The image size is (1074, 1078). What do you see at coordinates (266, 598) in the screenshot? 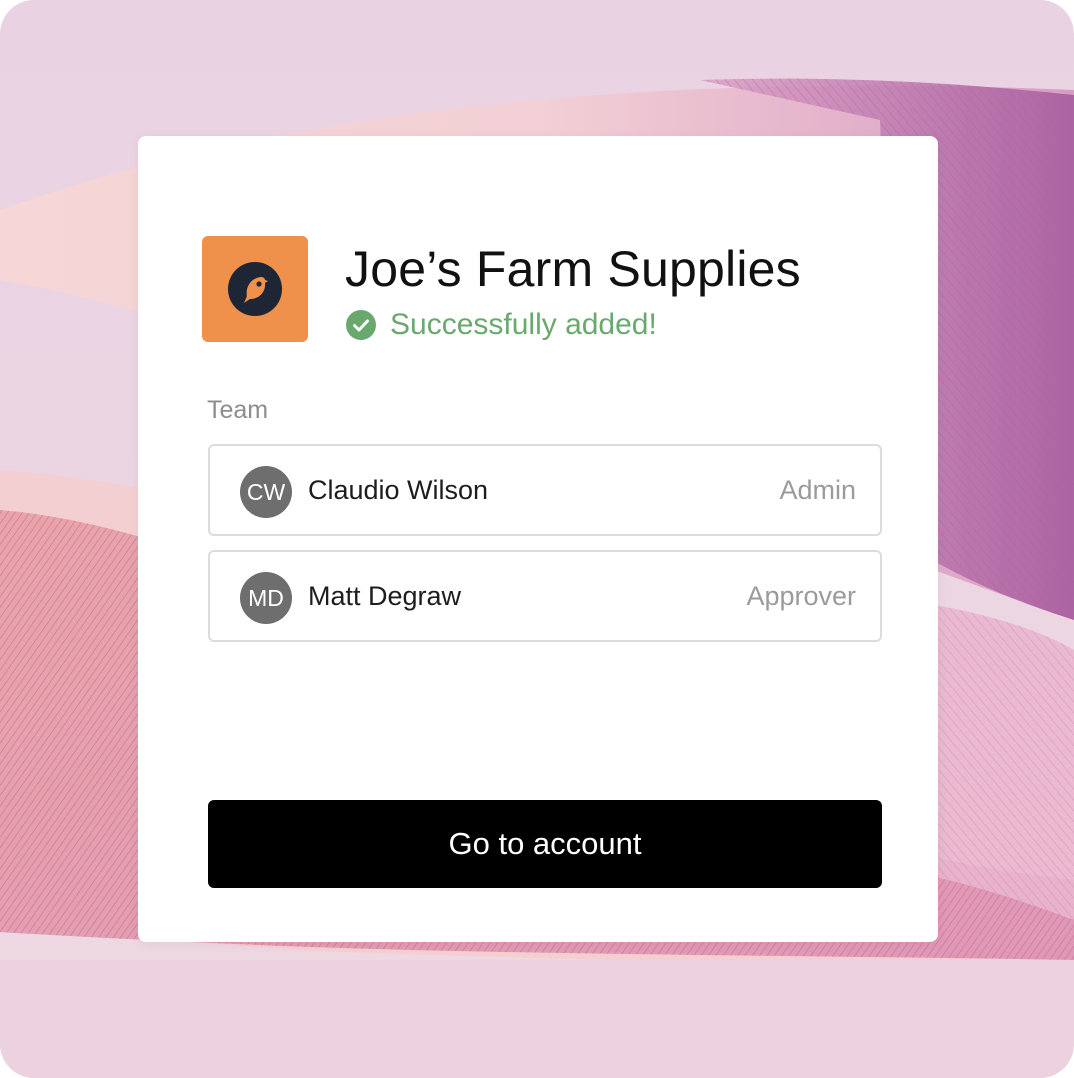
I see `avatar: MD` at bounding box center [266, 598].